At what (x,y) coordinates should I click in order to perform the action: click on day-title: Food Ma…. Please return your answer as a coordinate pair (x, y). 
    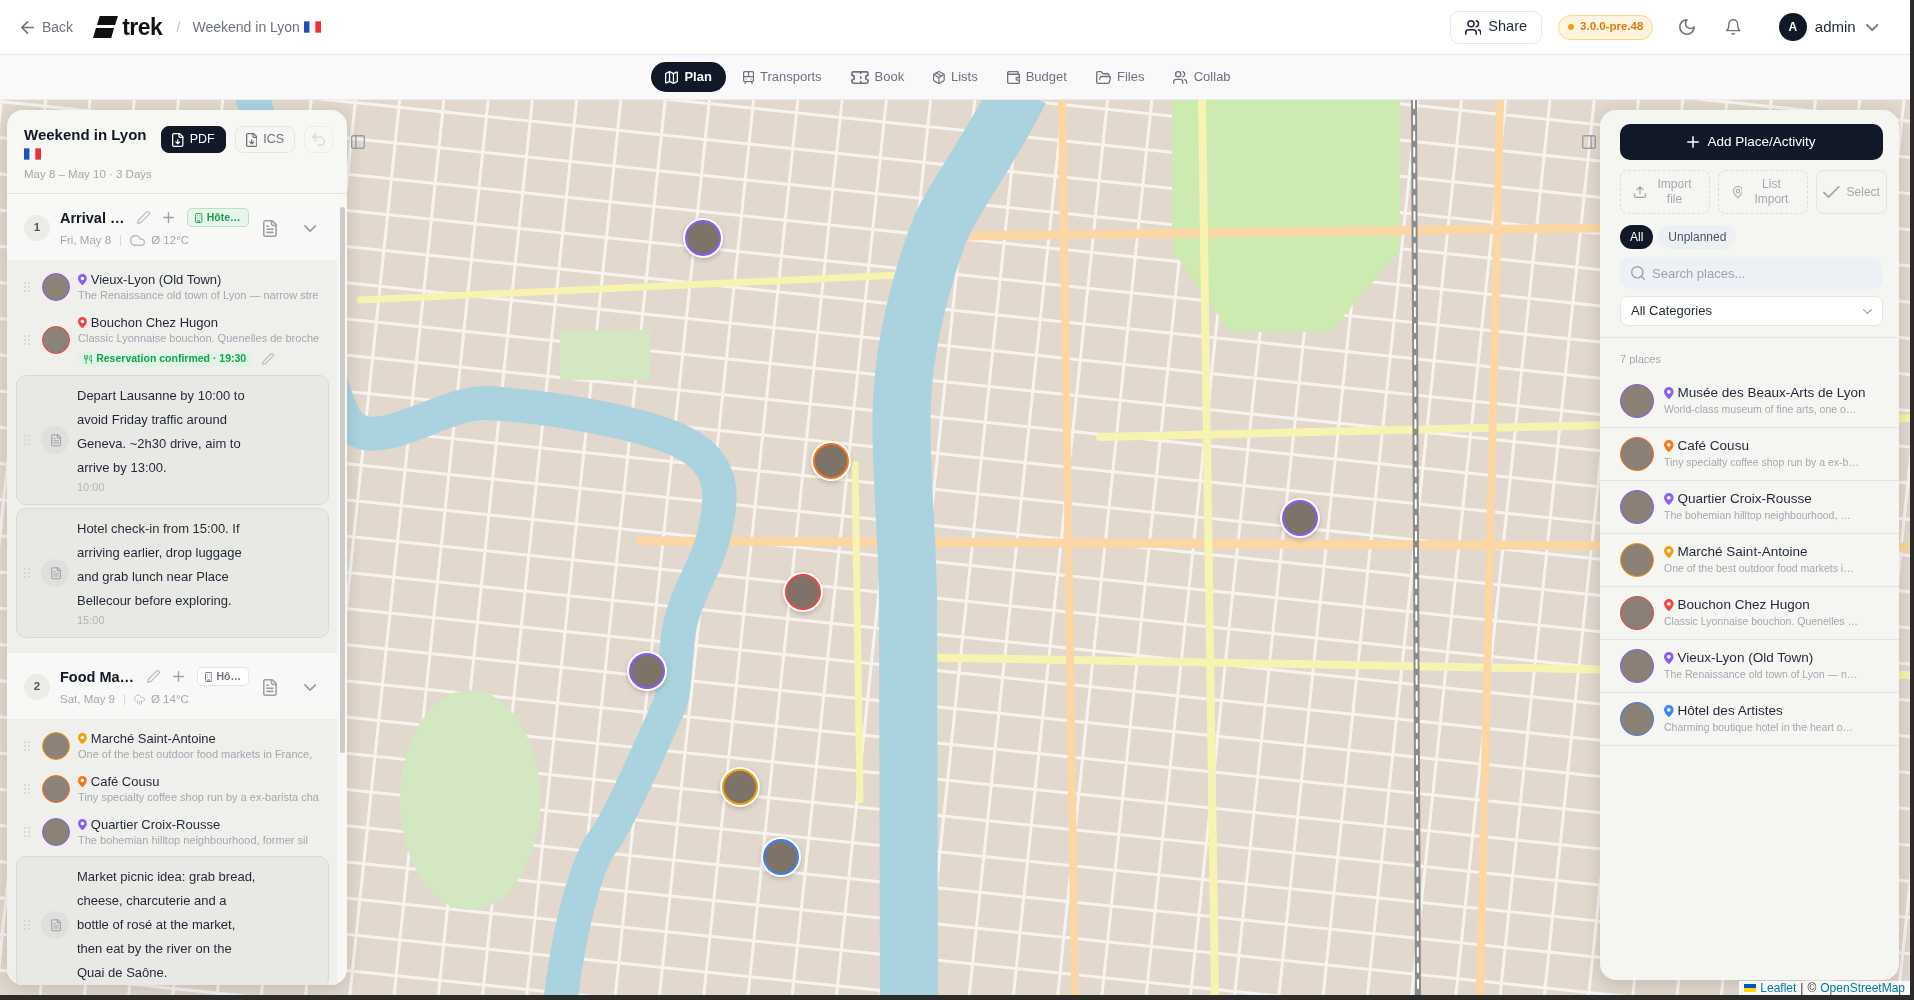
    Looking at the image, I should click on (97, 676).